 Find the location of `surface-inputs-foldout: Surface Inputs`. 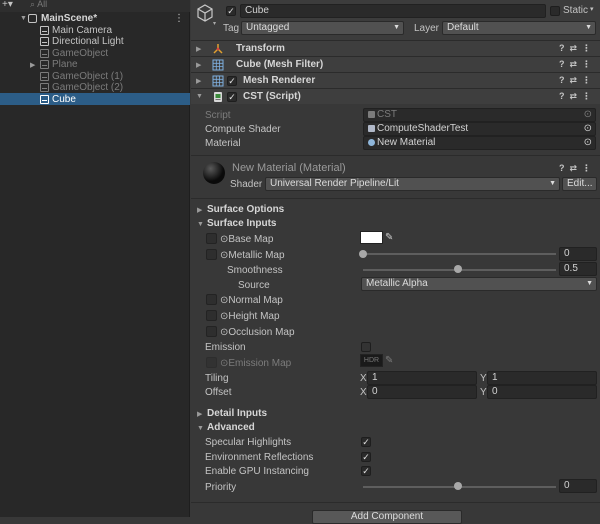

surface-inputs-foldout: Surface Inputs is located at coordinates (241, 223).